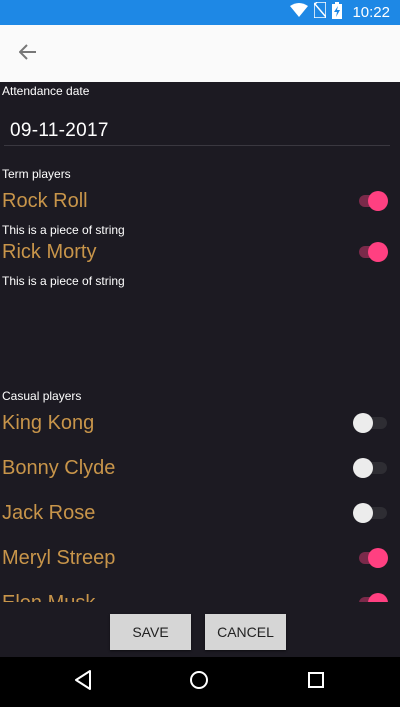 The image size is (400, 707). What do you see at coordinates (371, 12) in the screenshot?
I see `status-time: 10:22` at bounding box center [371, 12].